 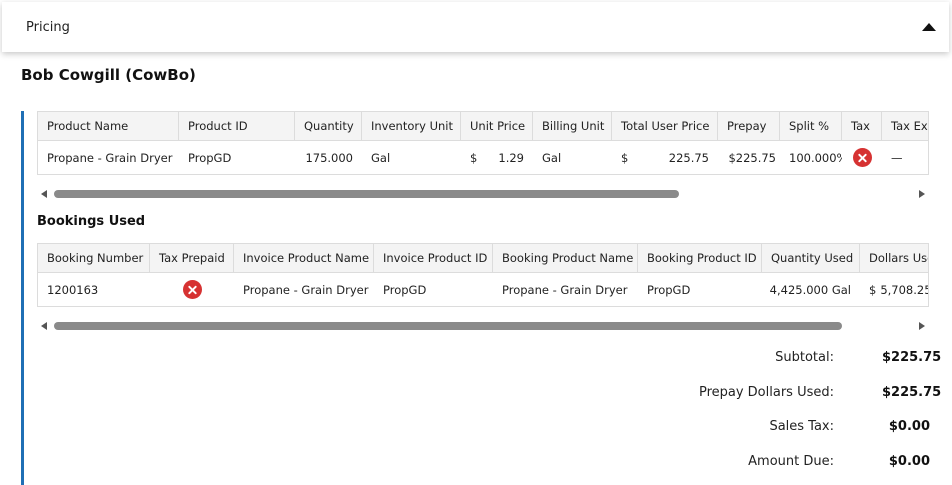 What do you see at coordinates (688, 157) in the screenshot?
I see `total-user-price-value: 225.75` at bounding box center [688, 157].